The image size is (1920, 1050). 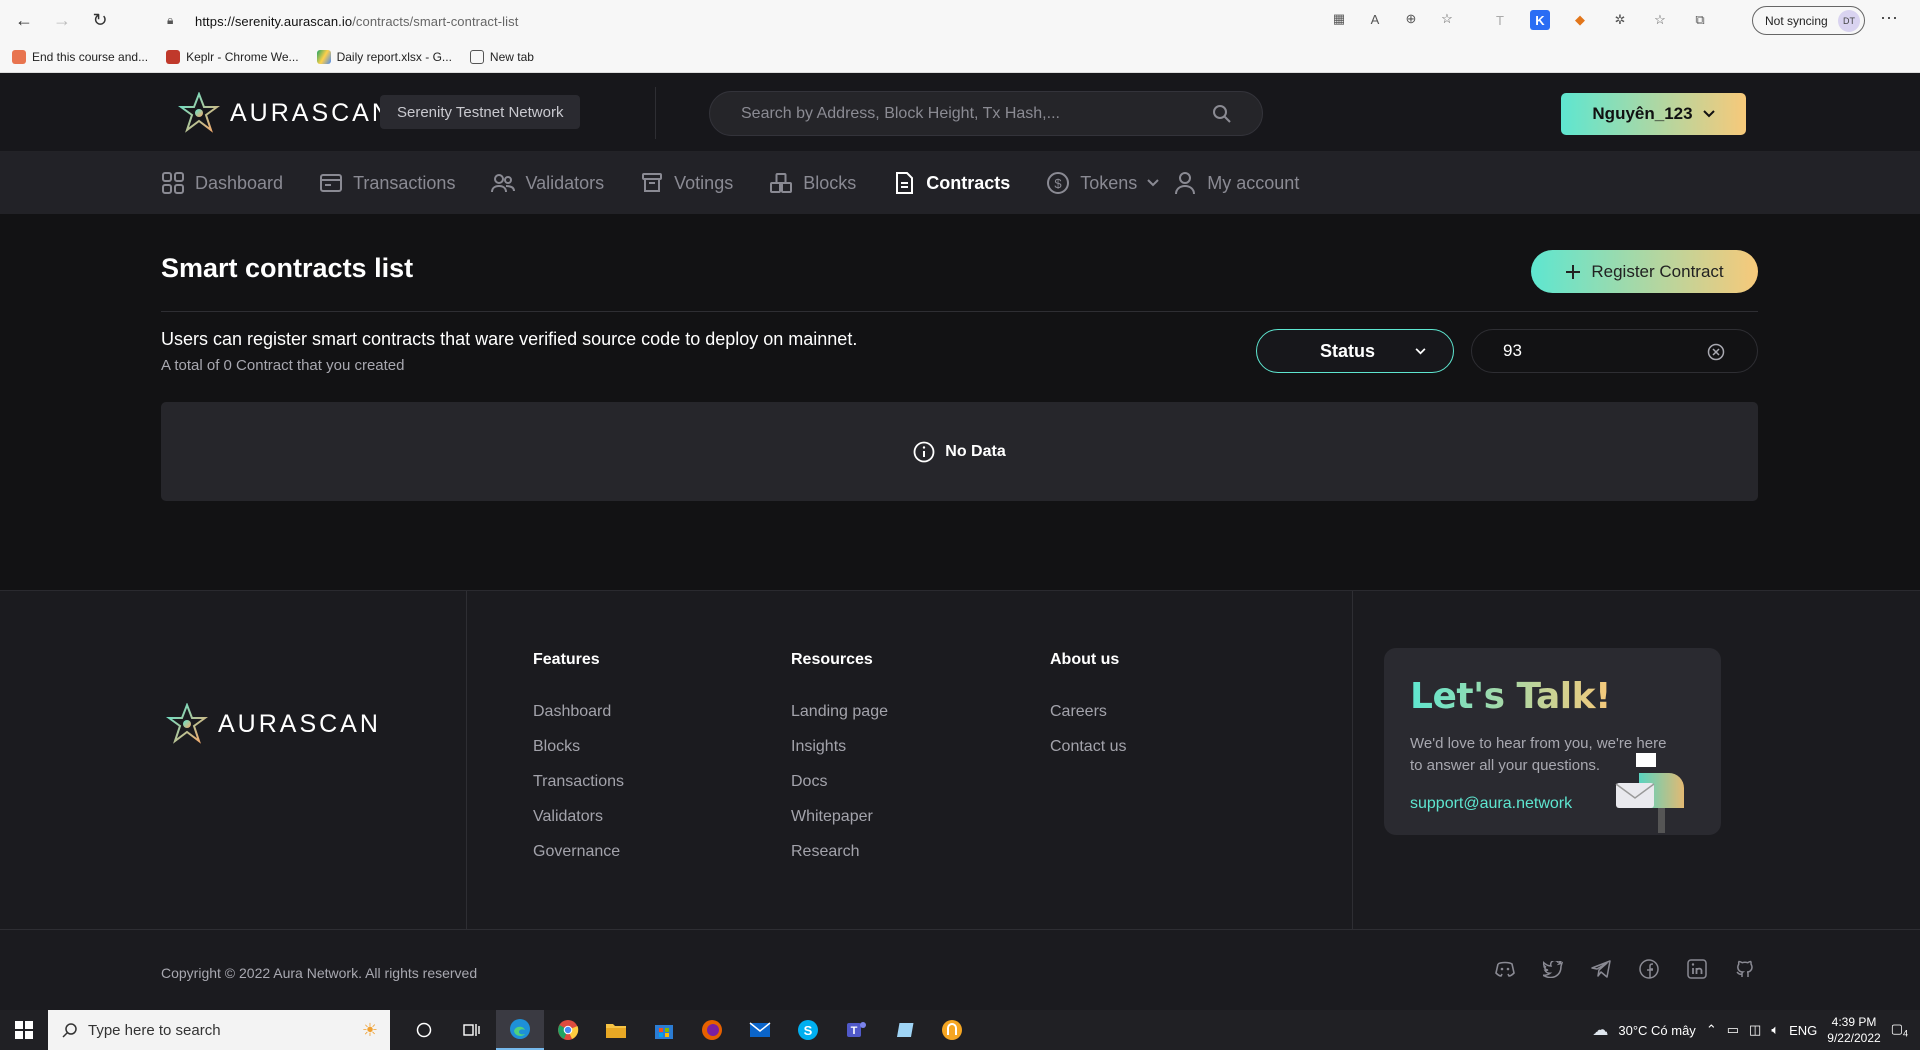 What do you see at coordinates (664, 1030) in the screenshot?
I see `store-app-icon` at bounding box center [664, 1030].